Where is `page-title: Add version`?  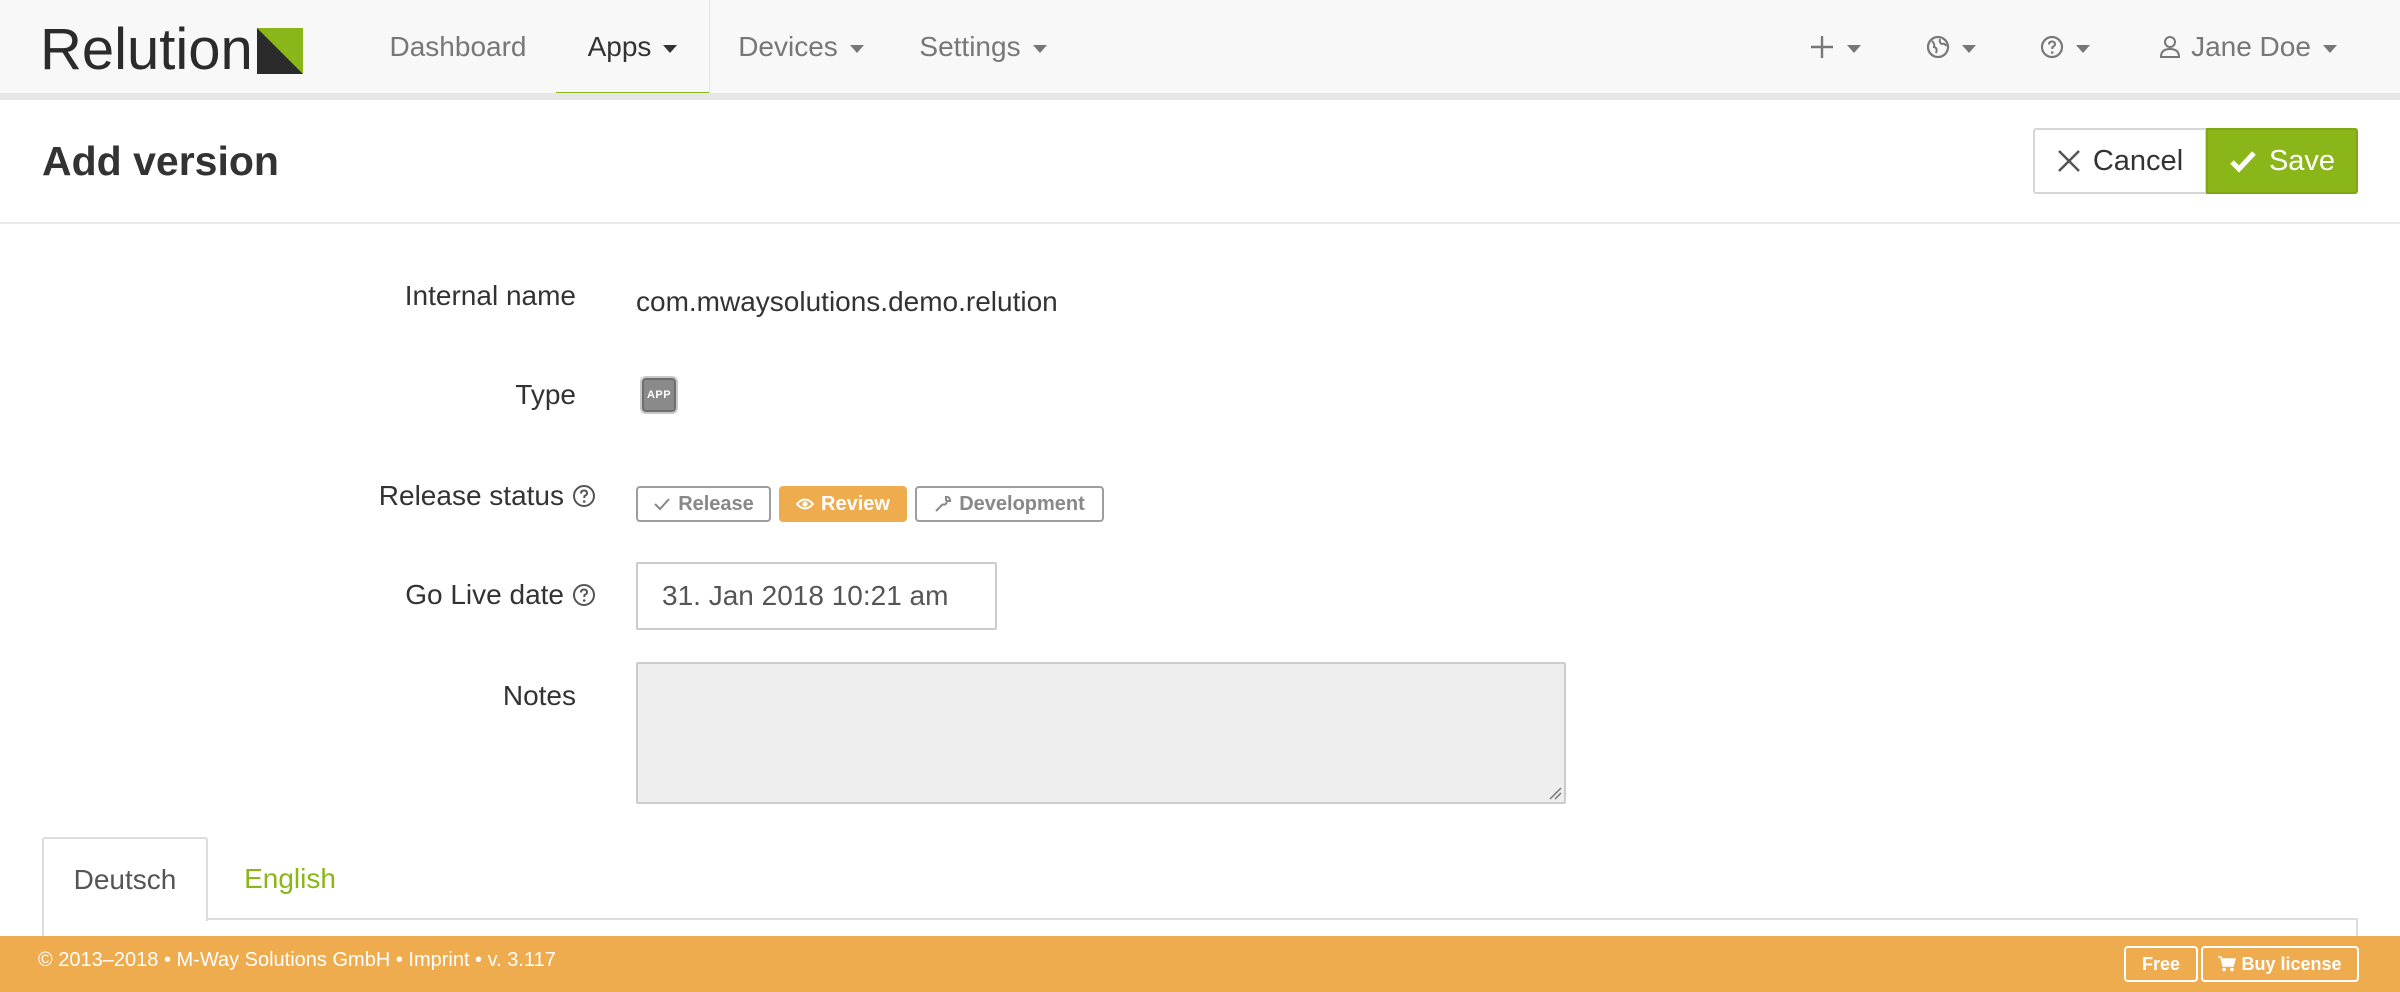 page-title: Add version is located at coordinates (160, 161).